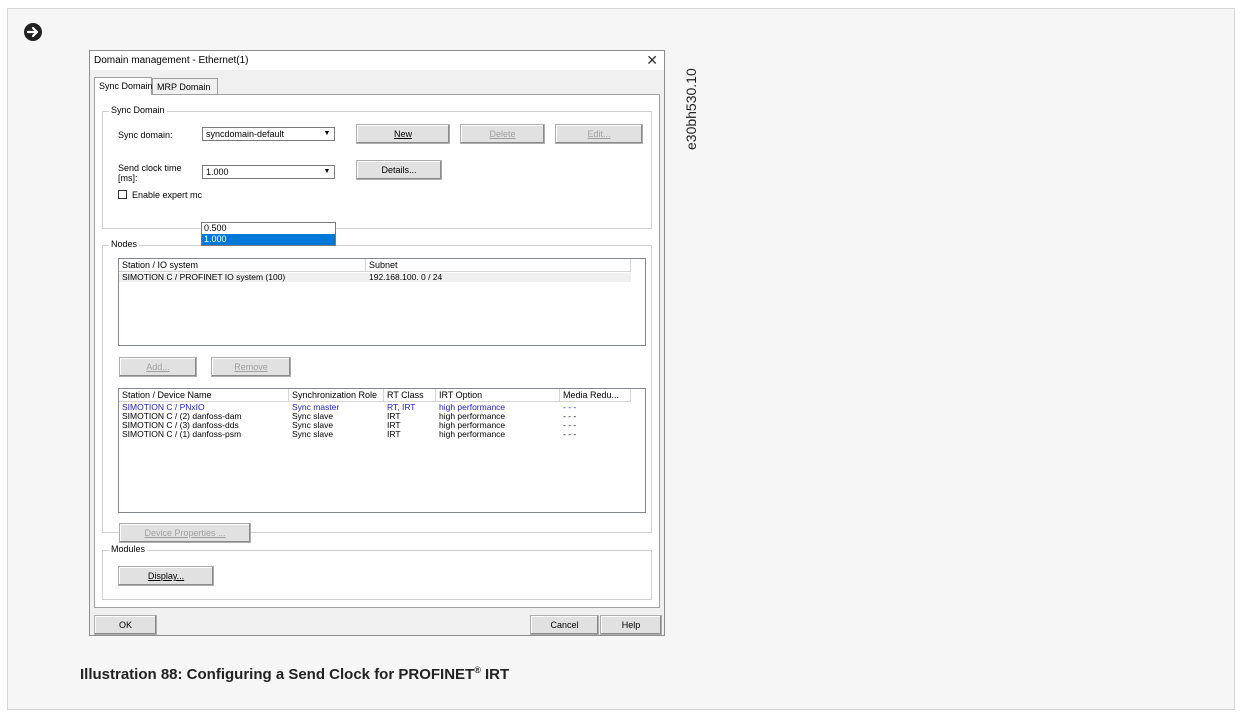 The width and height of the screenshot is (1242, 719). What do you see at coordinates (631, 625) in the screenshot?
I see `help-button: Help` at bounding box center [631, 625].